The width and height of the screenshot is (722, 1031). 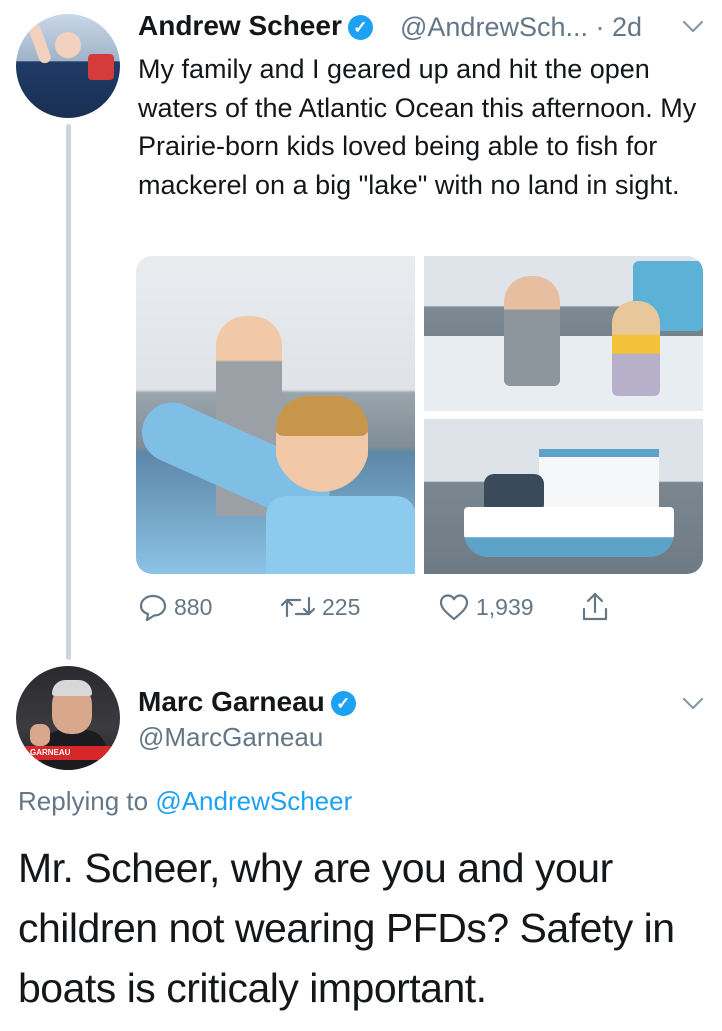 I want to click on marc-garneau-avatar: GARNEAU, so click(x=68, y=718).